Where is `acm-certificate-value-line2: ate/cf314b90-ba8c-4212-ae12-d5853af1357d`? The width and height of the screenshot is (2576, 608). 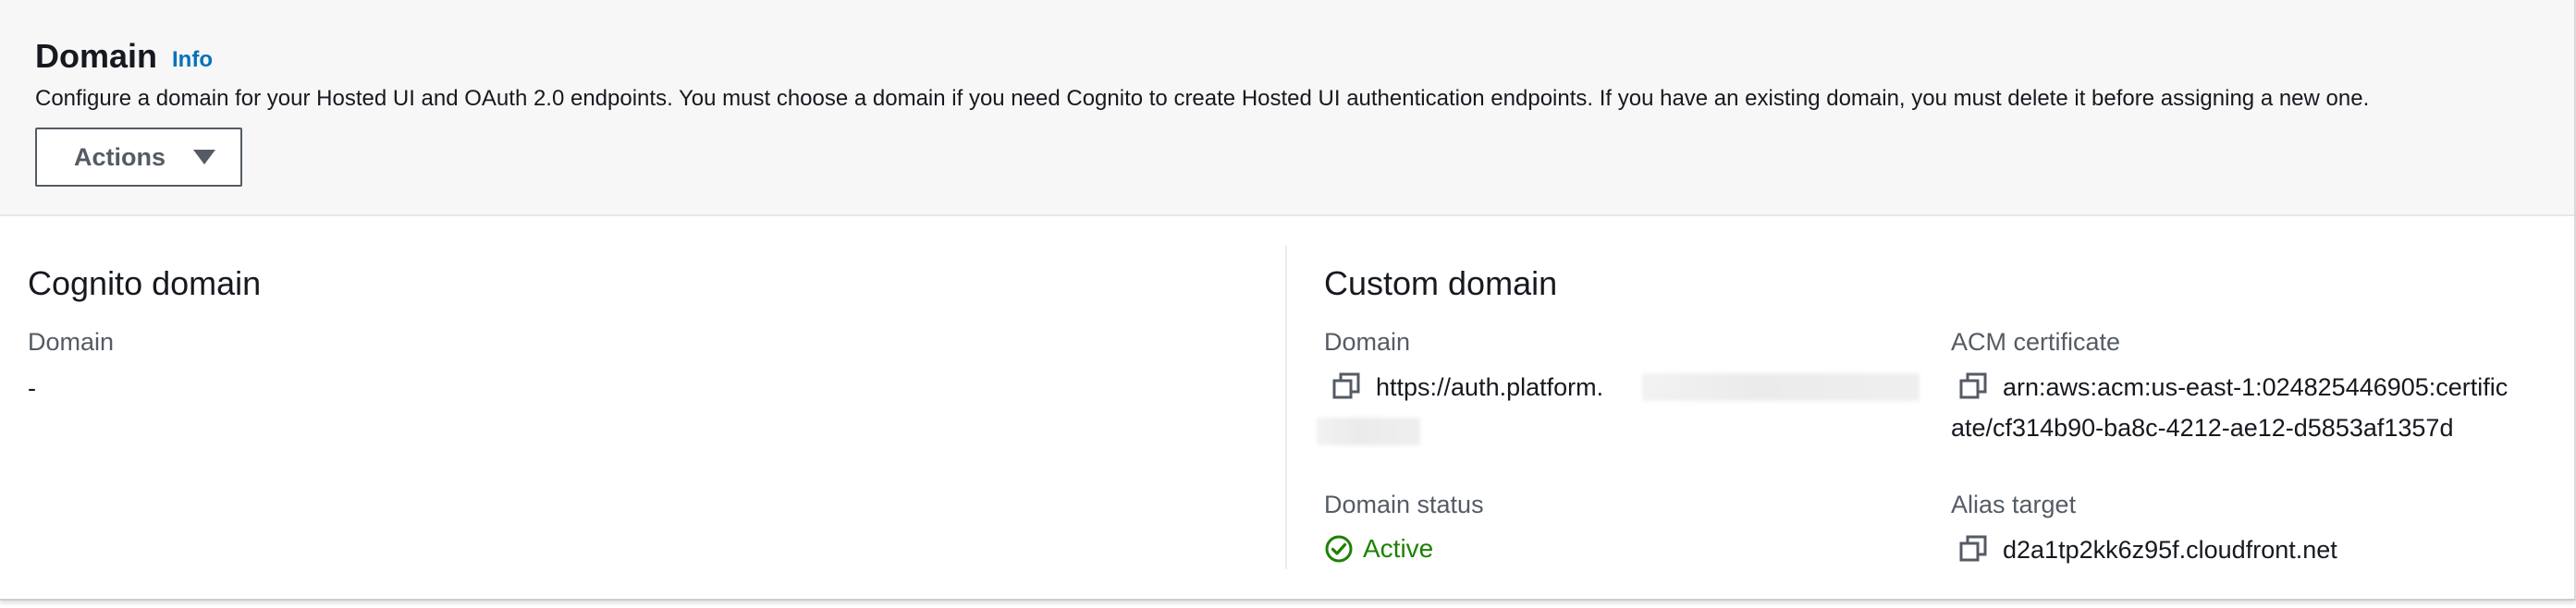 acm-certificate-value-line2: ate/cf314b90-ba8c-4212-ae12-d5853af1357d is located at coordinates (2202, 428).